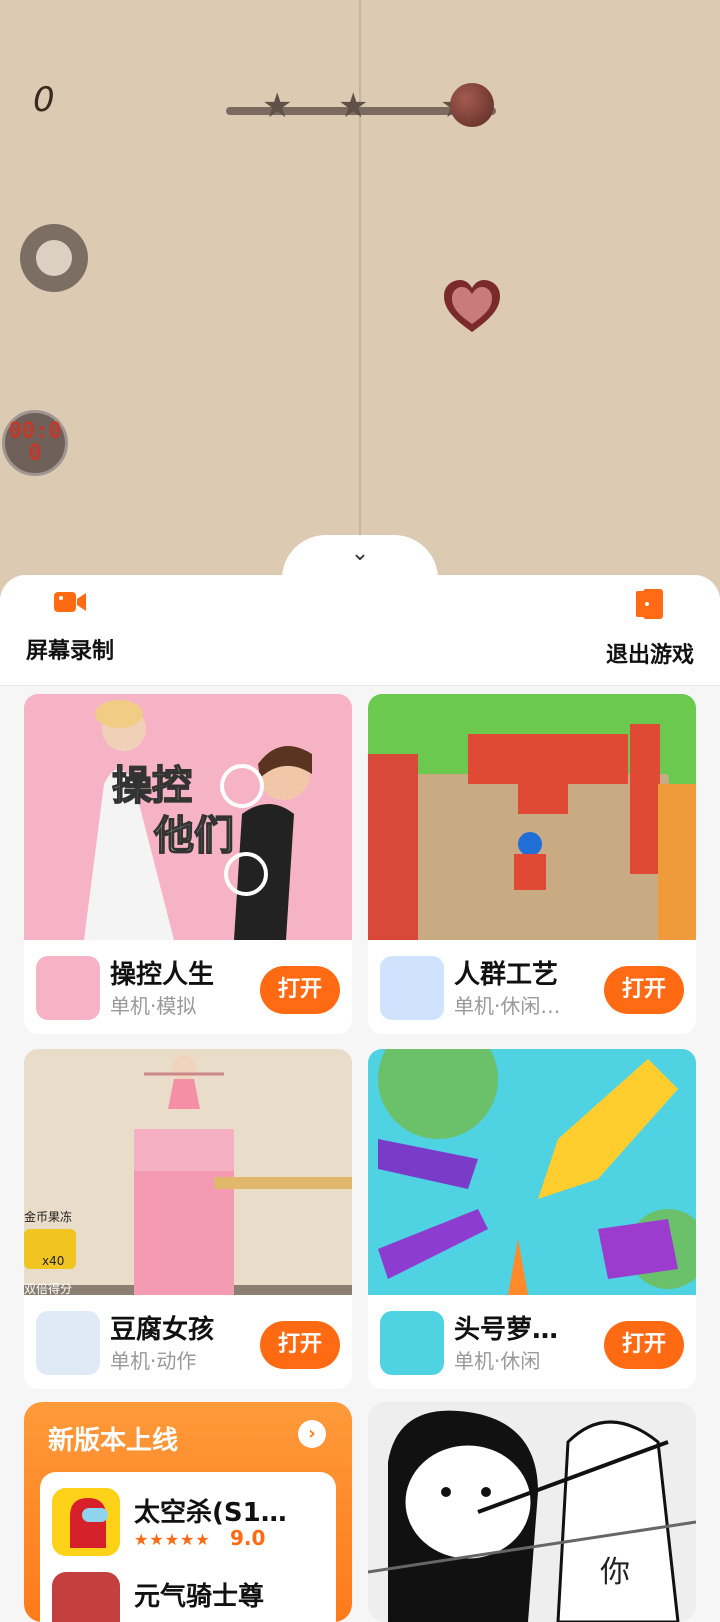  I want to click on exit-door-icon, so click(649, 604).